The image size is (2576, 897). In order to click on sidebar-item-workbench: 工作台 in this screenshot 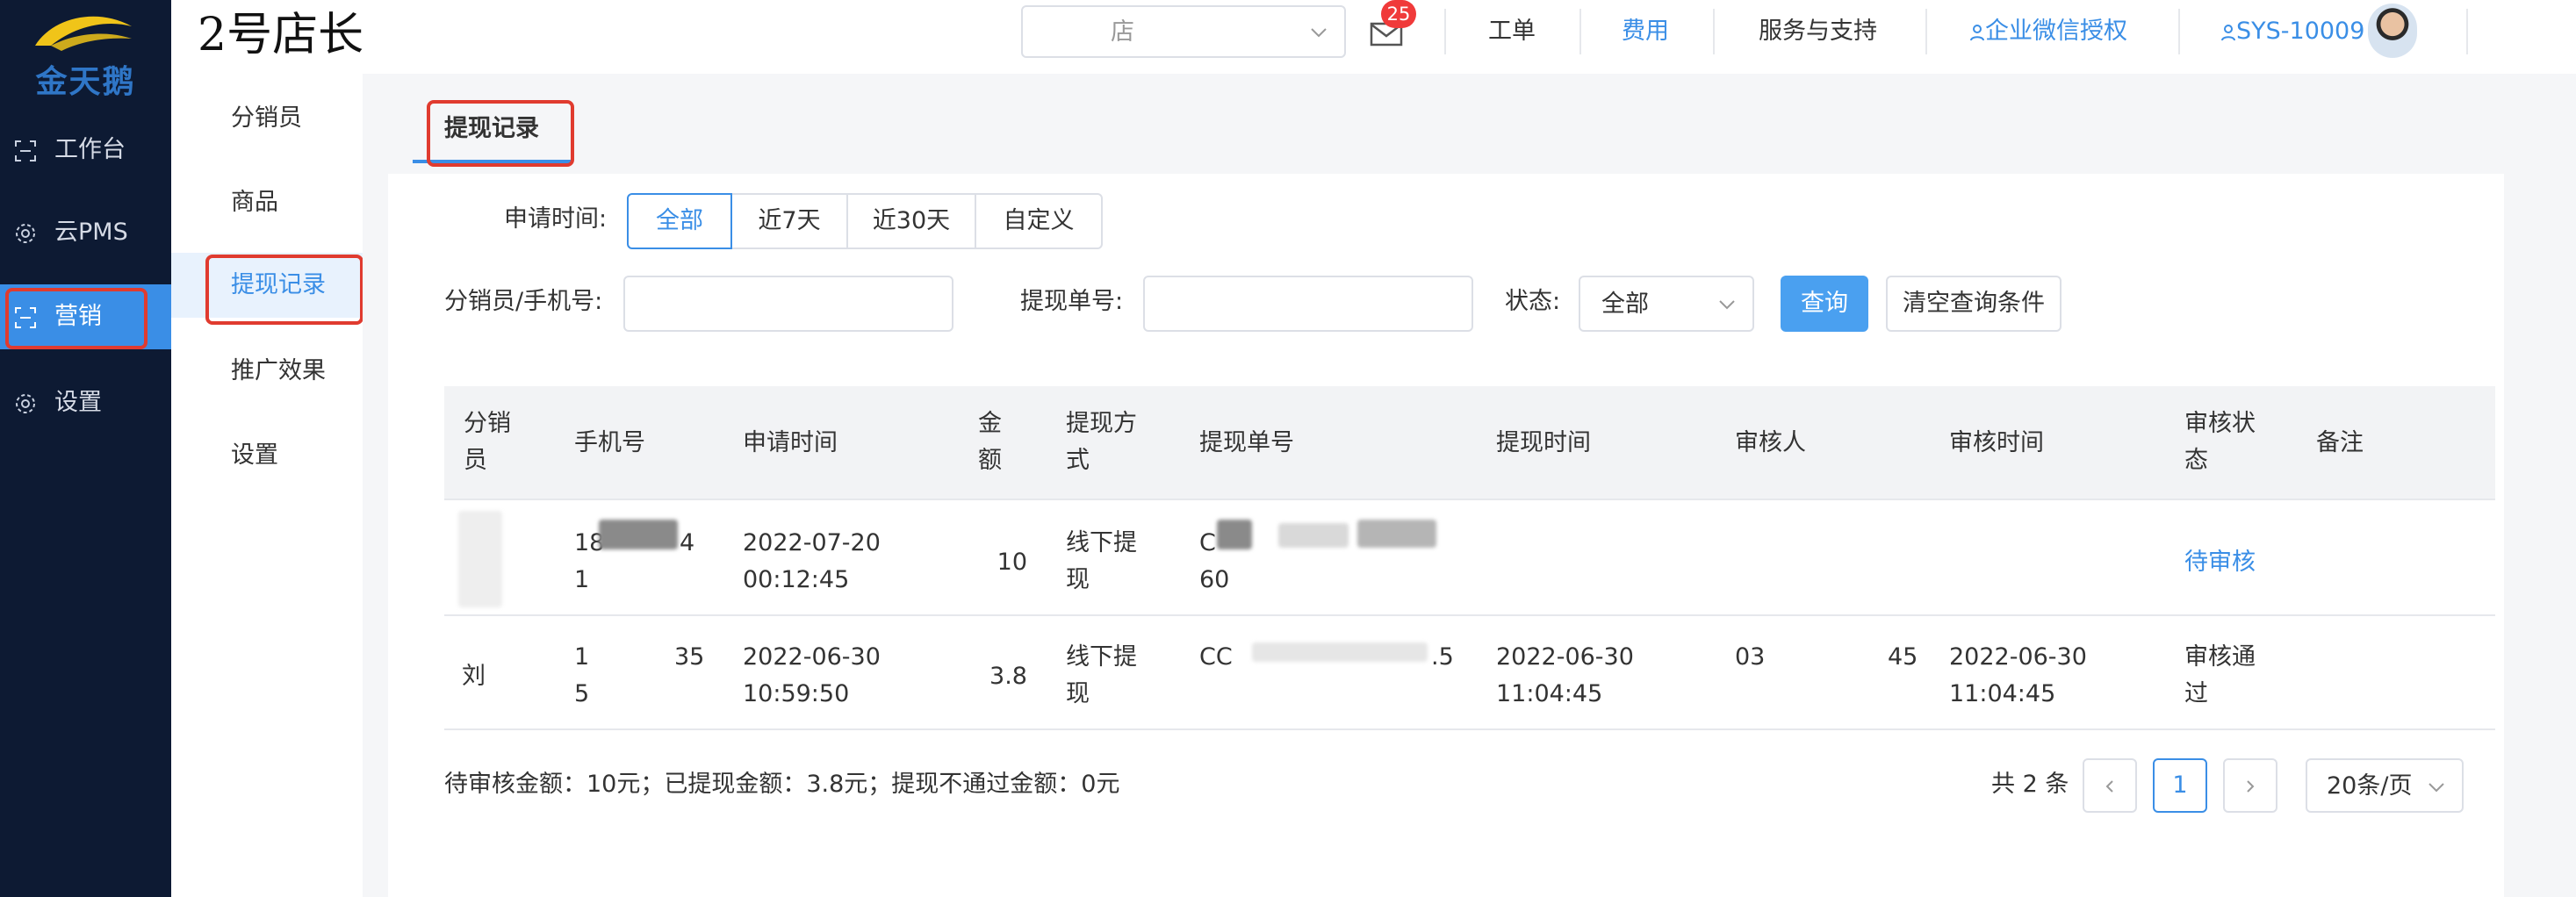, I will do `click(85, 151)`.